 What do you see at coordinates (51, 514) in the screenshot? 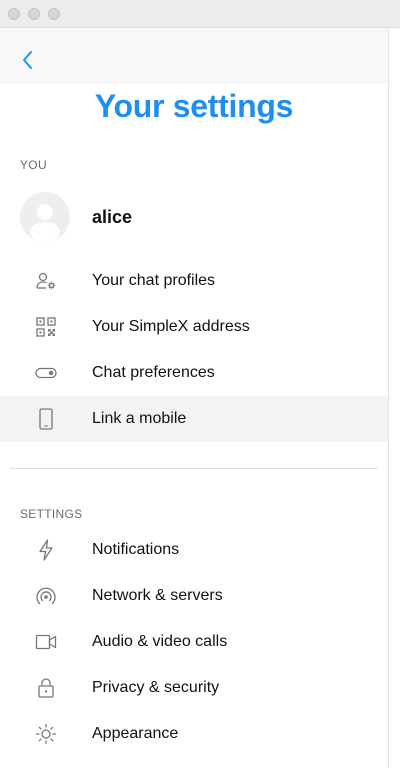
I see `section-label-settings: SETTINGS` at bounding box center [51, 514].